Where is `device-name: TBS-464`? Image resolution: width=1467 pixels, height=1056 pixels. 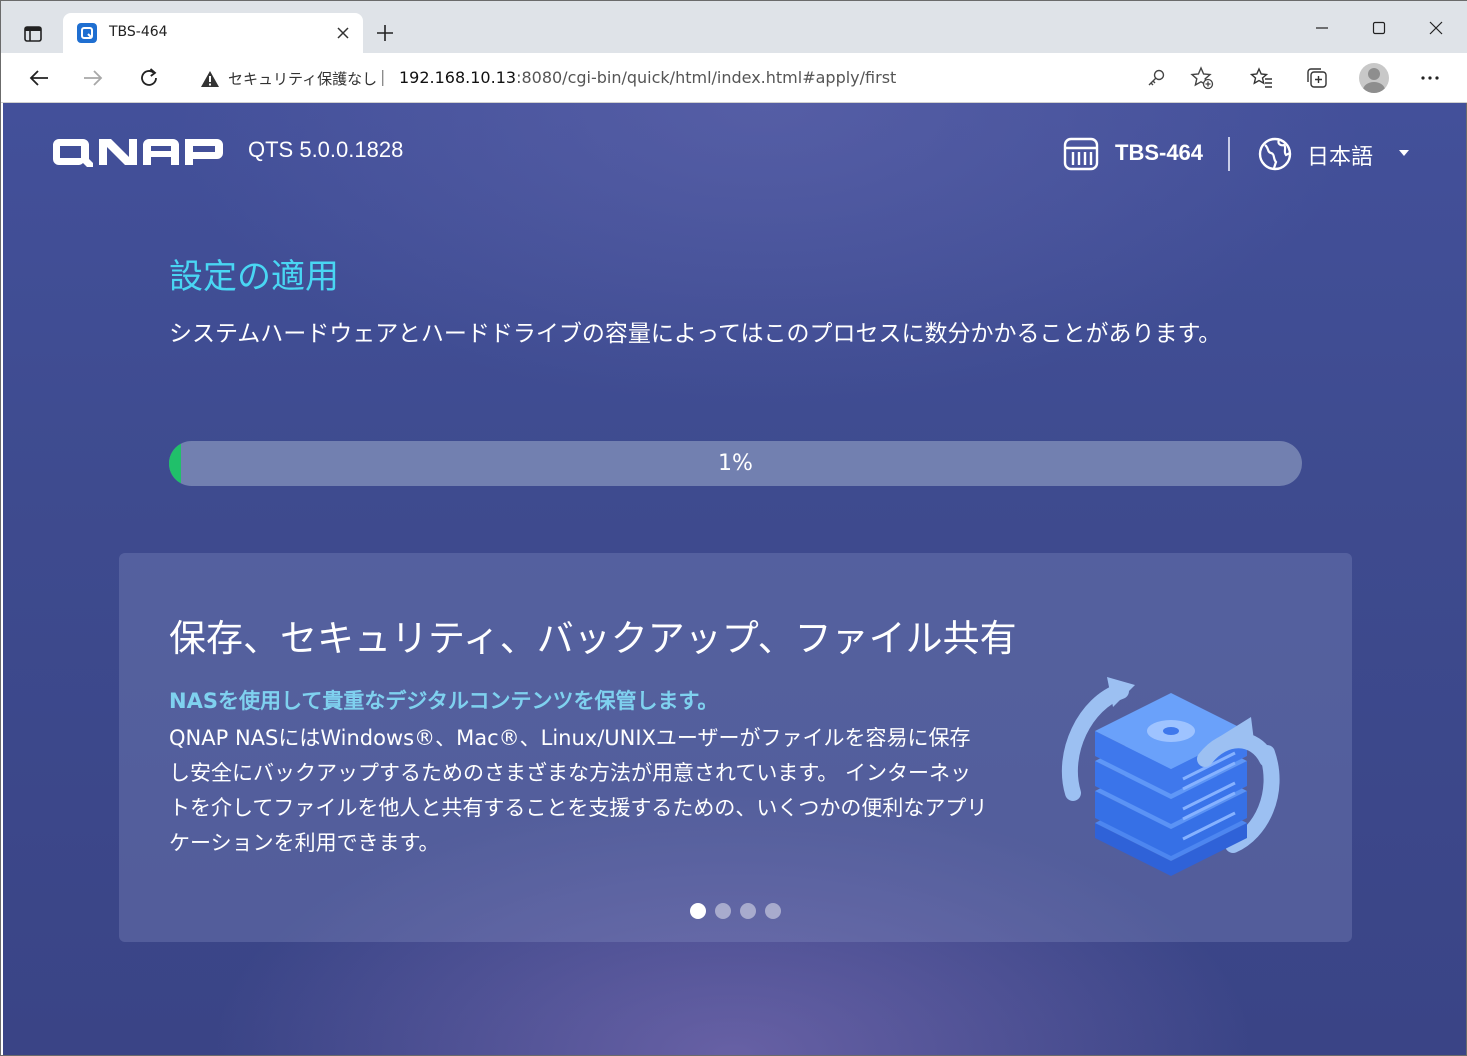
device-name: TBS-464 is located at coordinates (1159, 152).